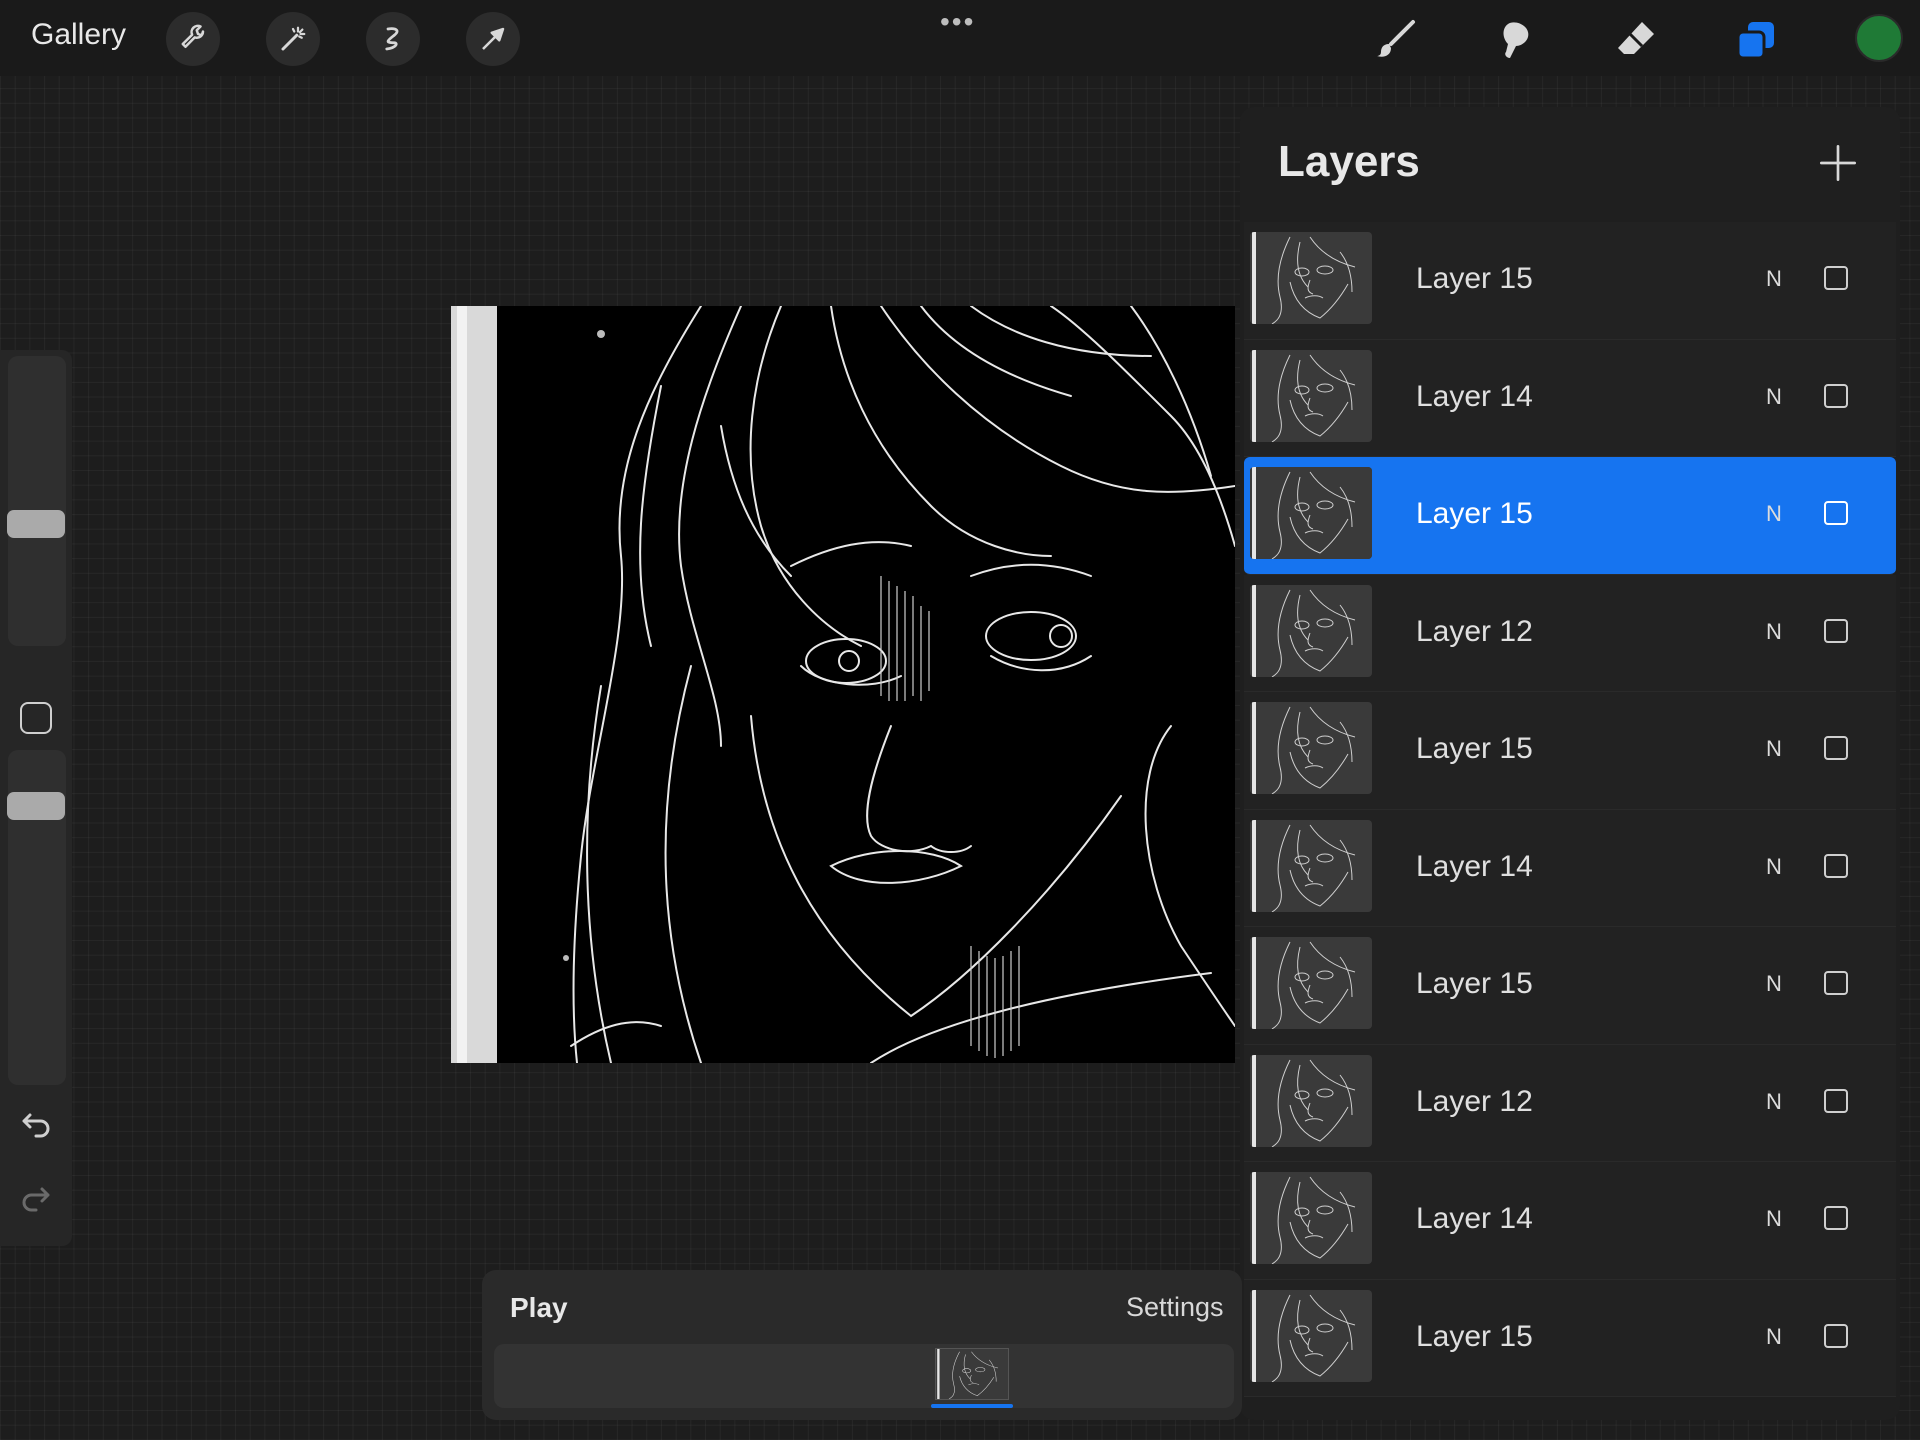  Describe the element at coordinates (957, 22) in the screenshot. I see `more-options-icon: •••` at that location.